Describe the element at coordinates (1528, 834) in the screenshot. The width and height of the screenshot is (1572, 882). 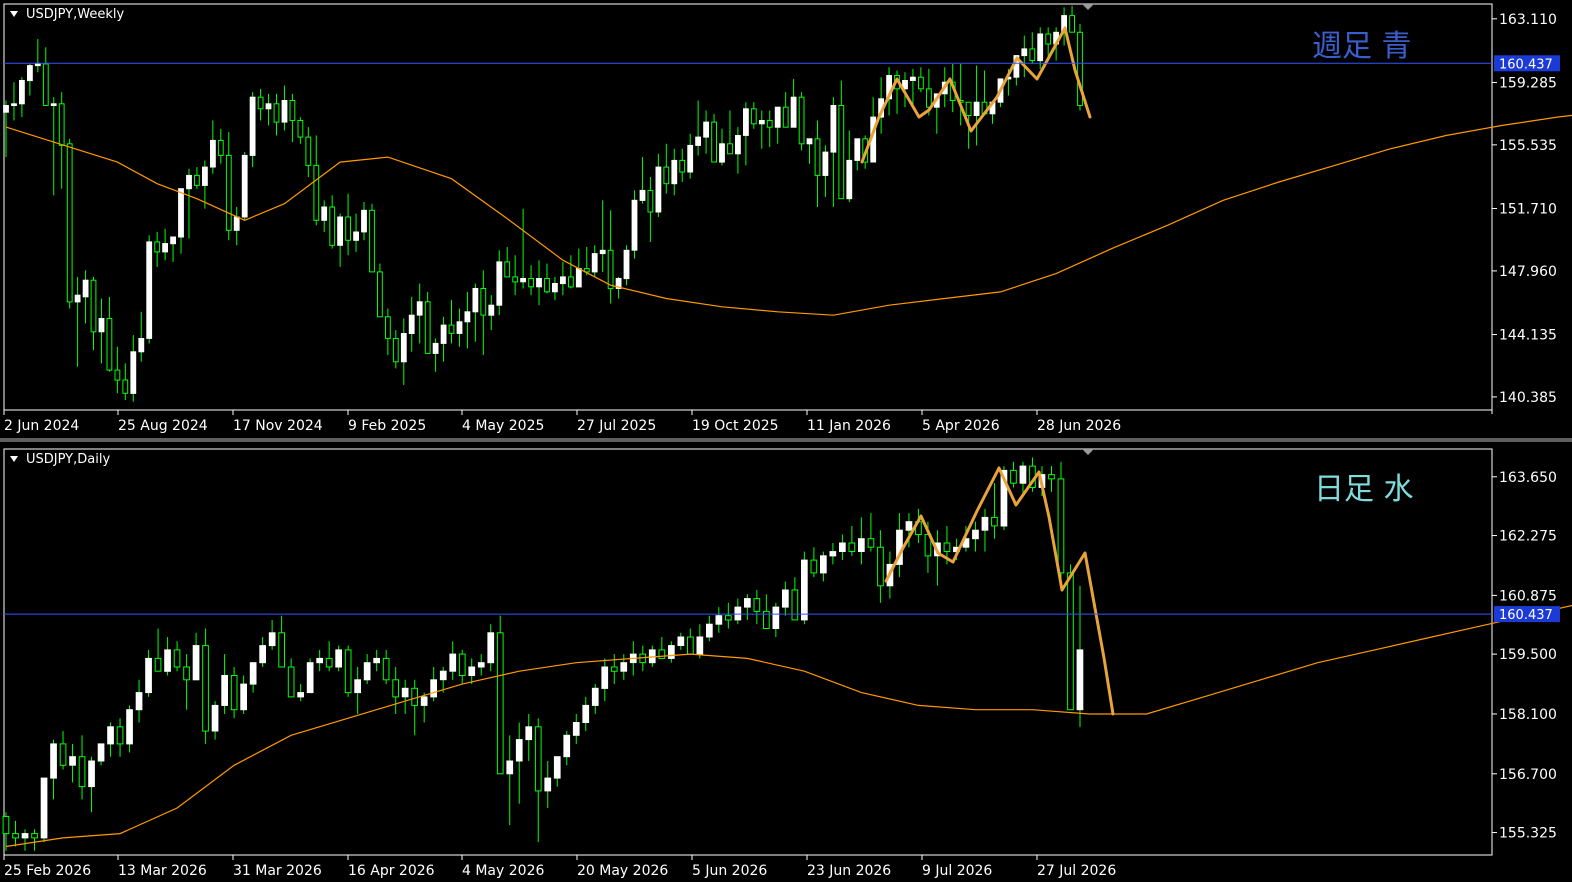
I see `price-tick-label: 155.325` at that location.